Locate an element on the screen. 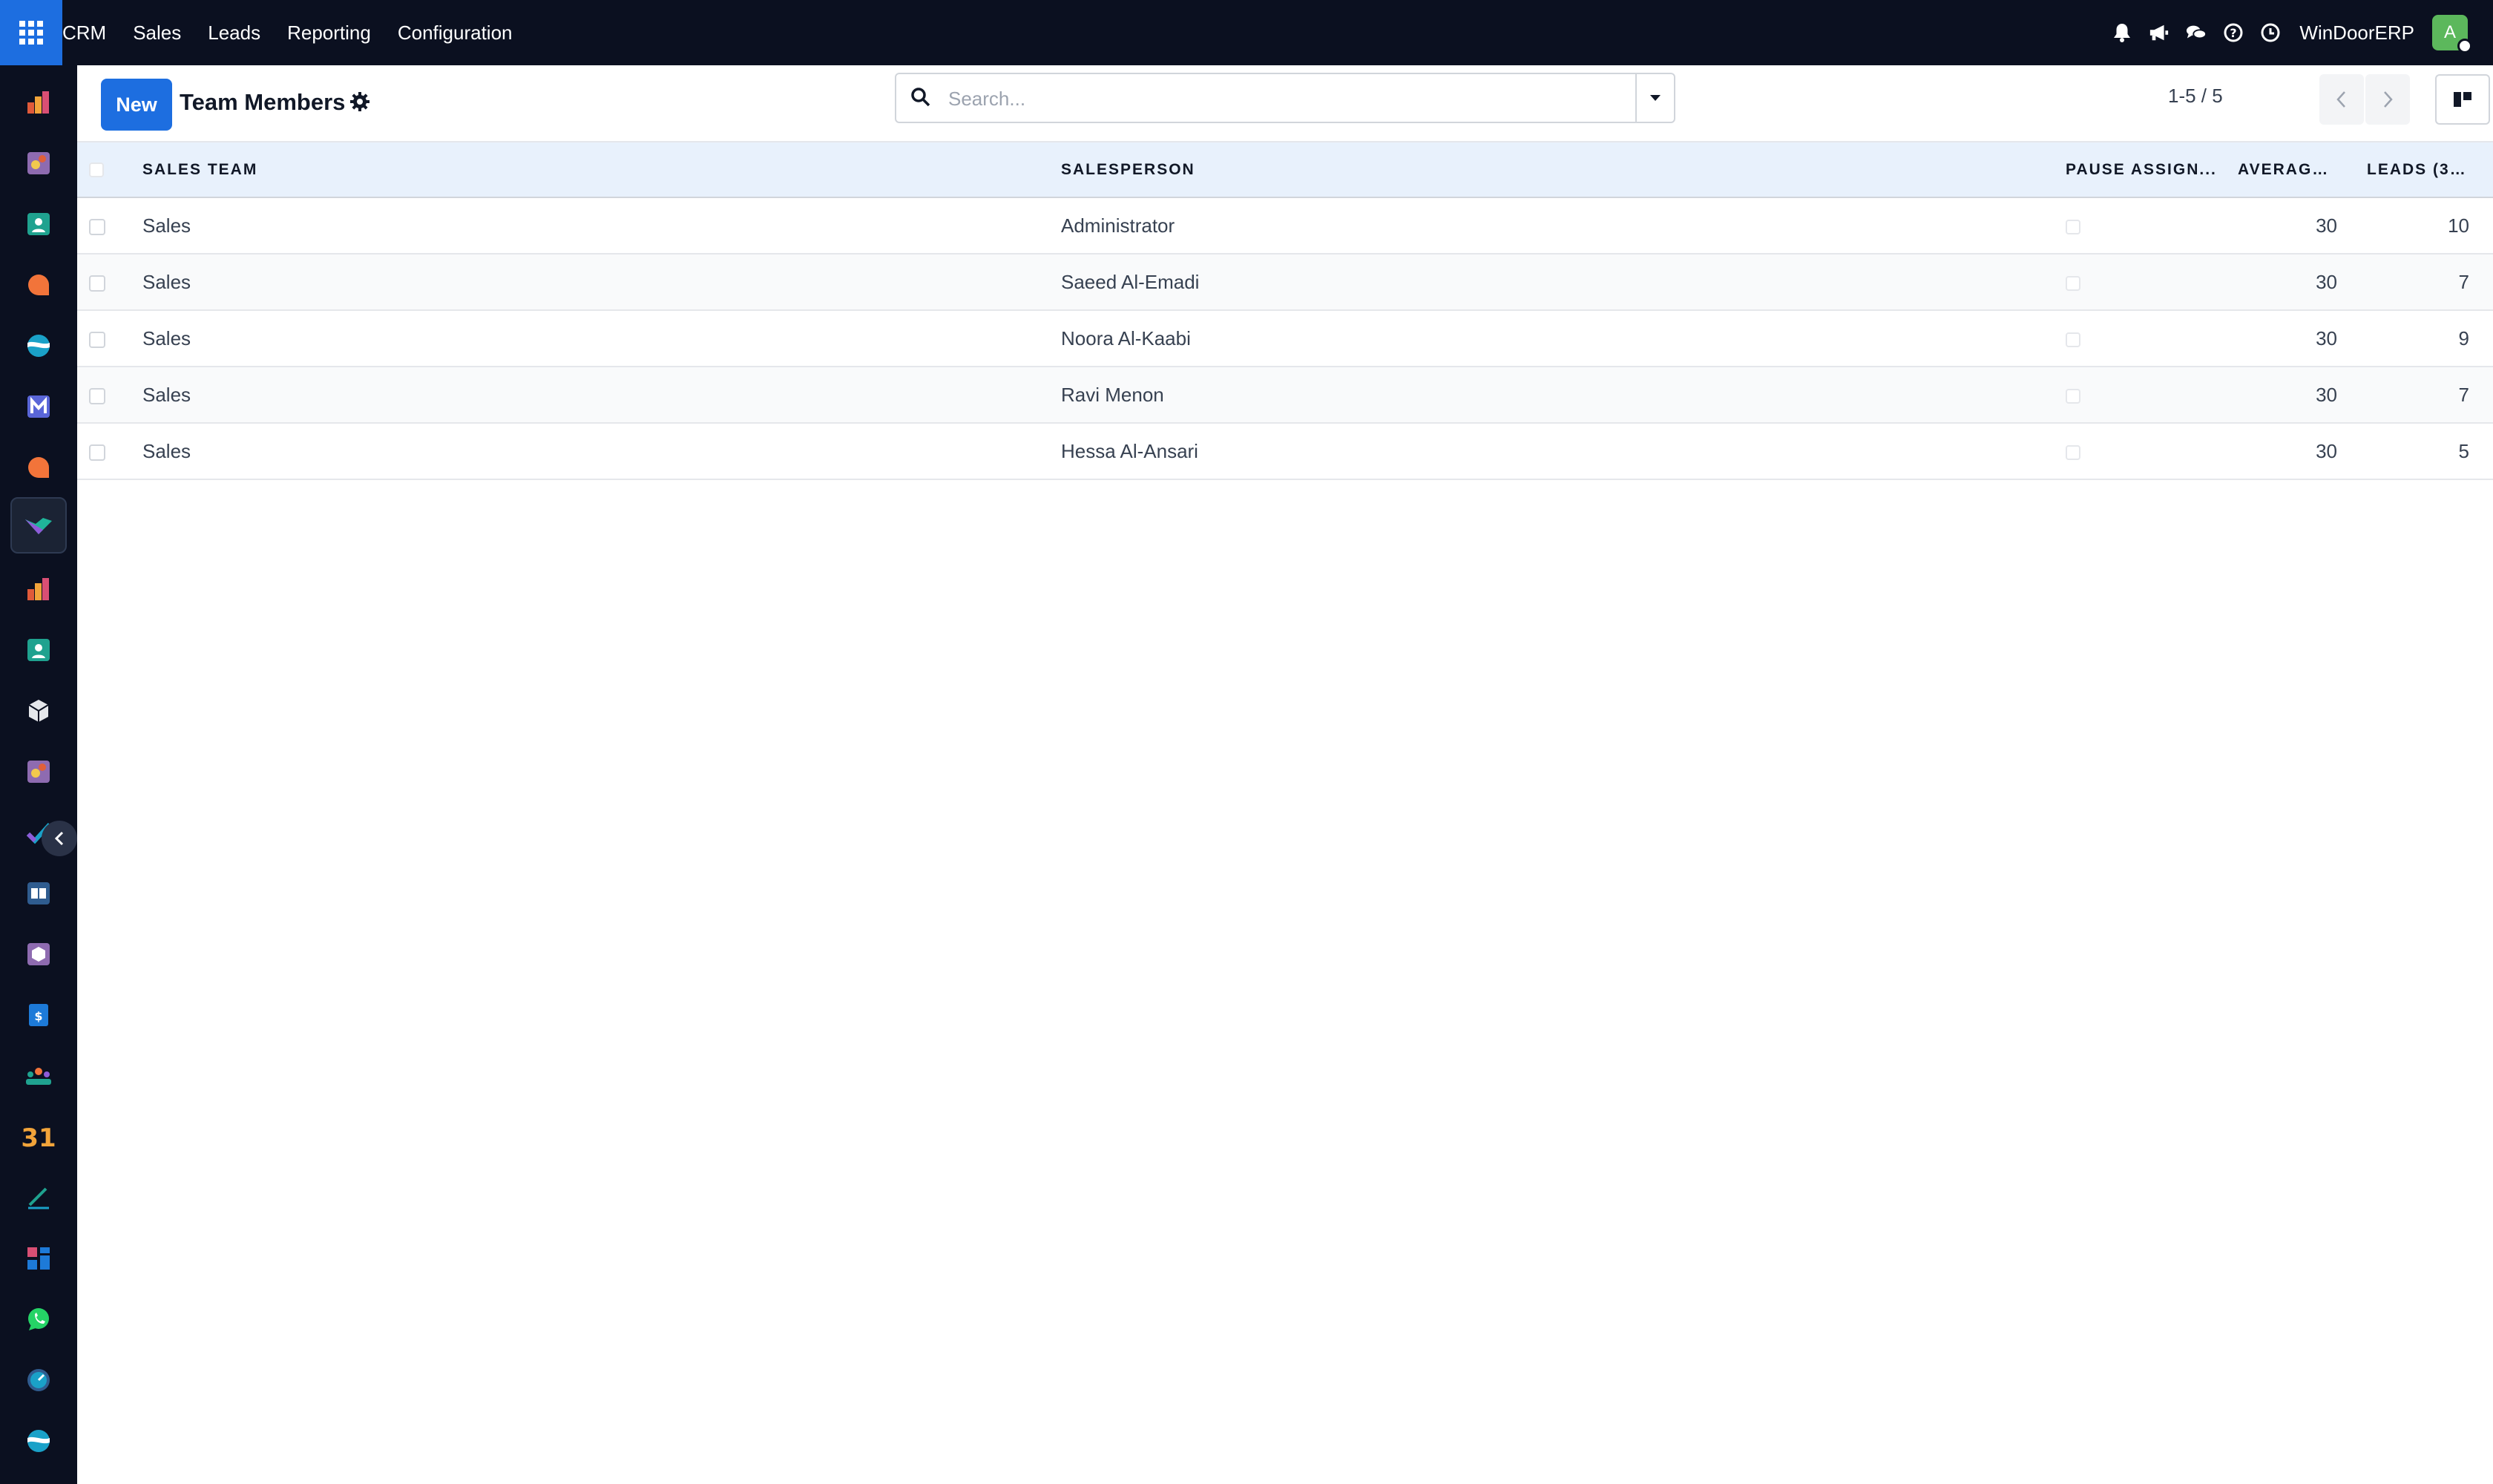 The image size is (2493, 1484). box-icon is located at coordinates (38, 954).